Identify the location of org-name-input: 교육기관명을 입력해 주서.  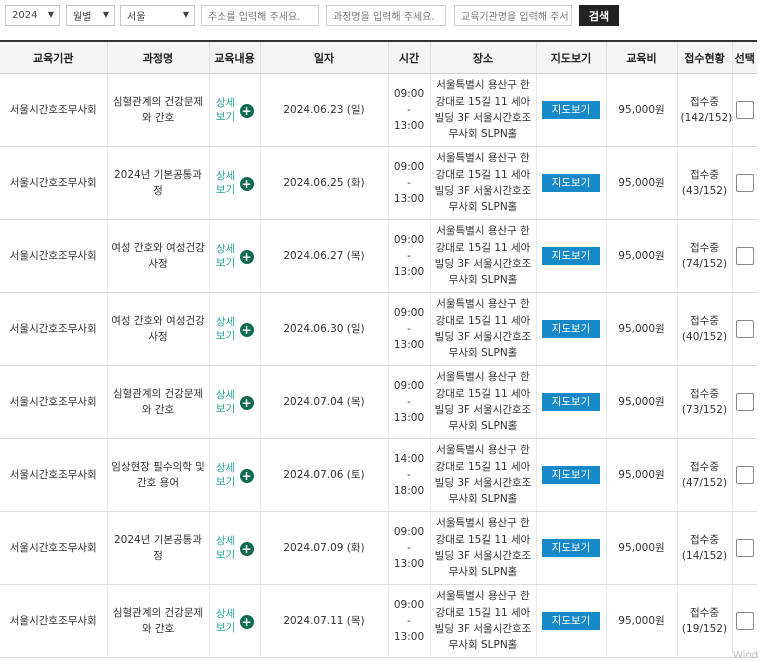
(513, 15).